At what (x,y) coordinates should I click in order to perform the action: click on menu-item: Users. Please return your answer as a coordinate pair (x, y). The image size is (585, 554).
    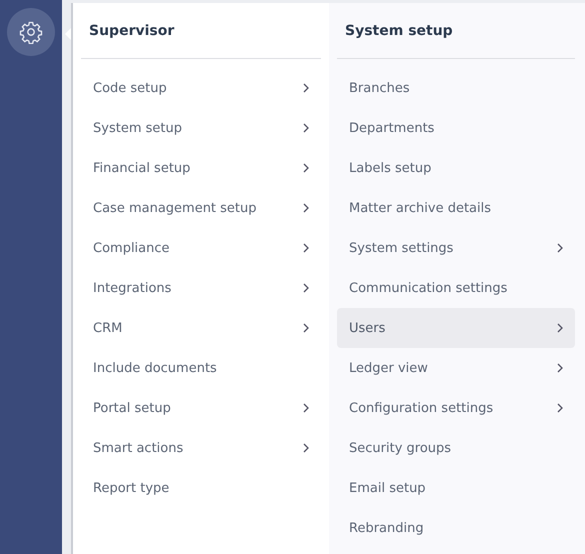
    Looking at the image, I should click on (456, 328).